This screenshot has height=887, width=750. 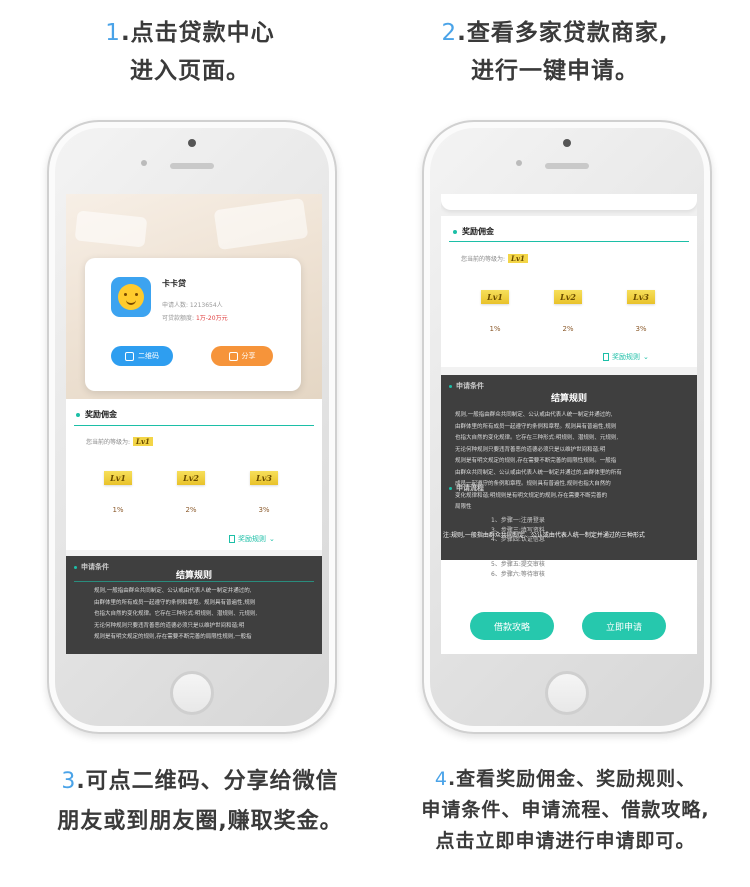 I want to click on process-step: 5、步骤五:提交审核, so click(x=518, y=564).